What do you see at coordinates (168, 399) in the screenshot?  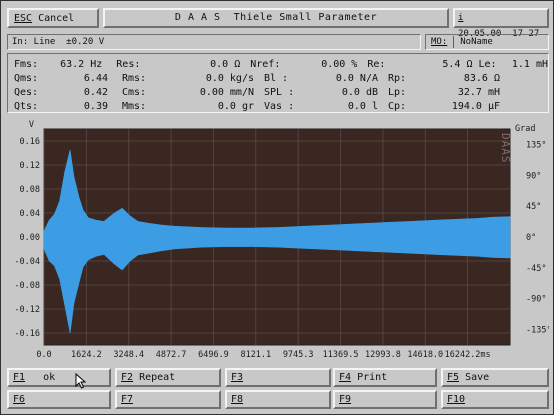 I see `f7-button: F7` at bounding box center [168, 399].